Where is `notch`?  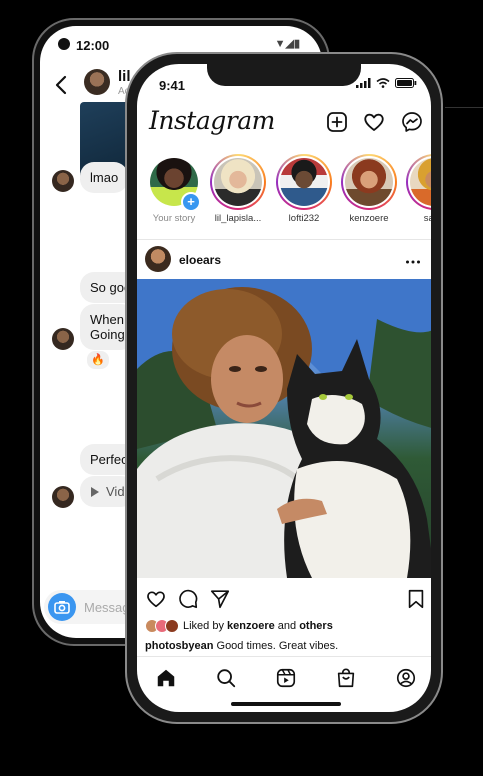 notch is located at coordinates (284, 75).